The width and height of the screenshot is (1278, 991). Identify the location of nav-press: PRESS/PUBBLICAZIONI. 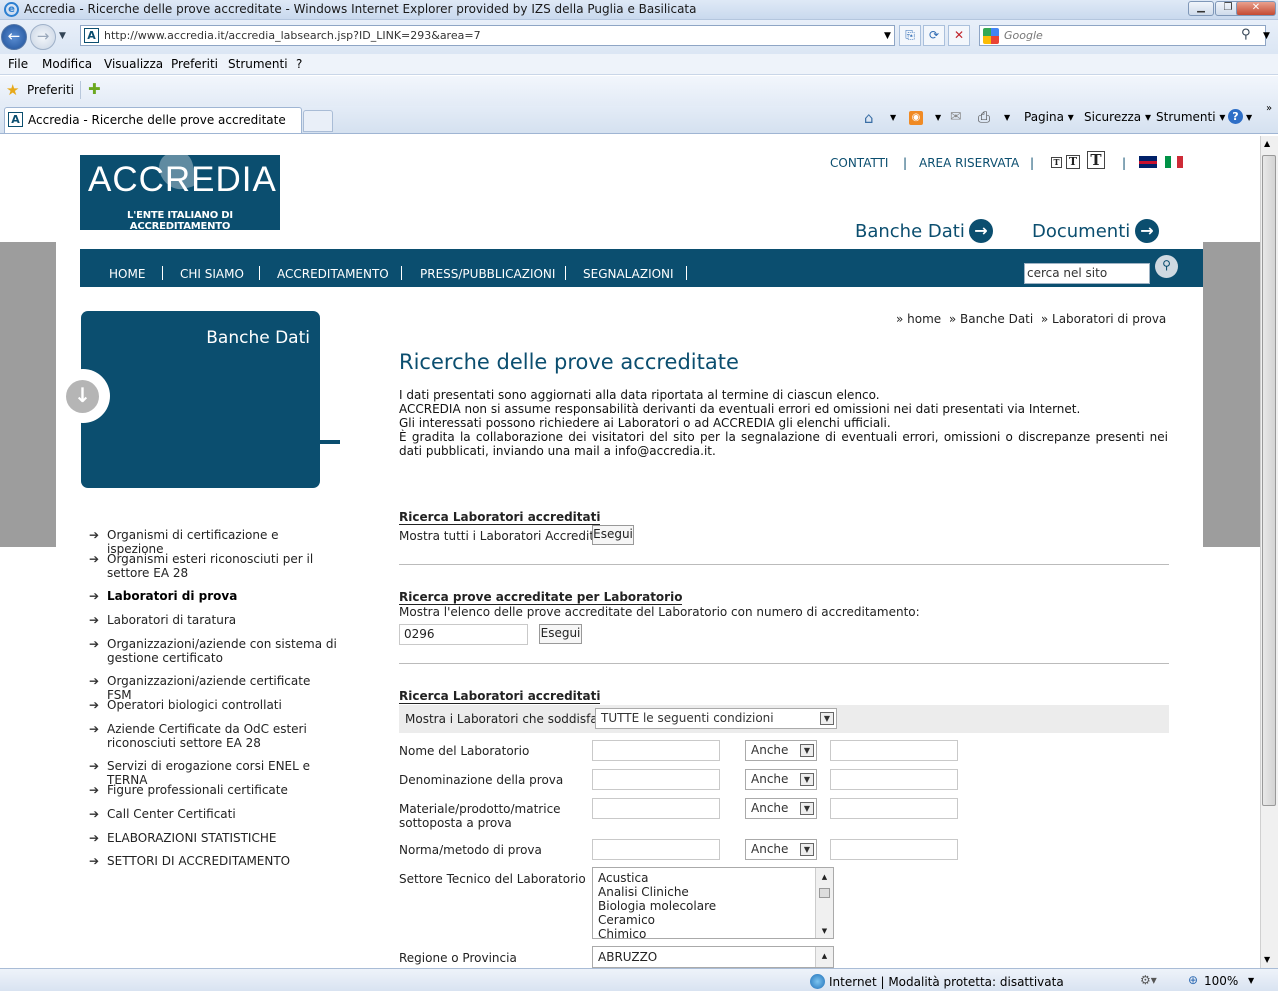
(487, 274).